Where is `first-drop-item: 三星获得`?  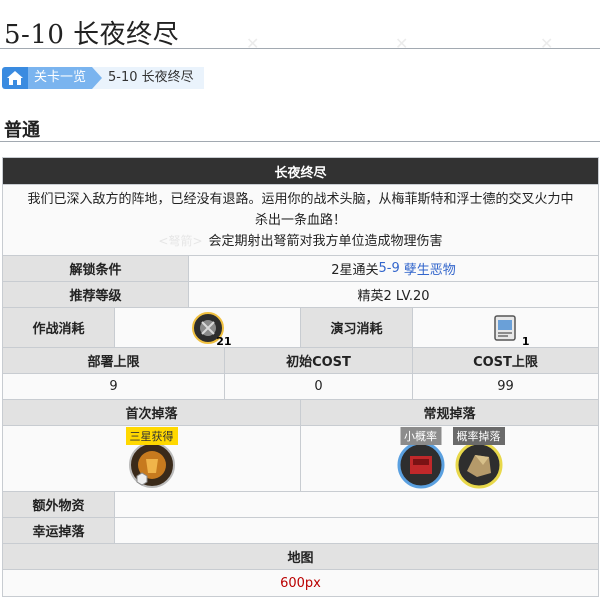 first-drop-item: 三星获得 is located at coordinates (151, 457).